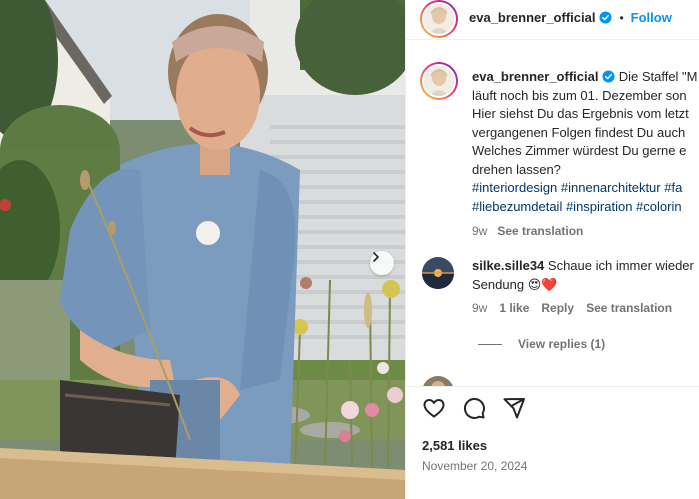 The image size is (699, 499). Describe the element at coordinates (542, 284) in the screenshot. I see `comment-emojis: 😍❤️` at that location.